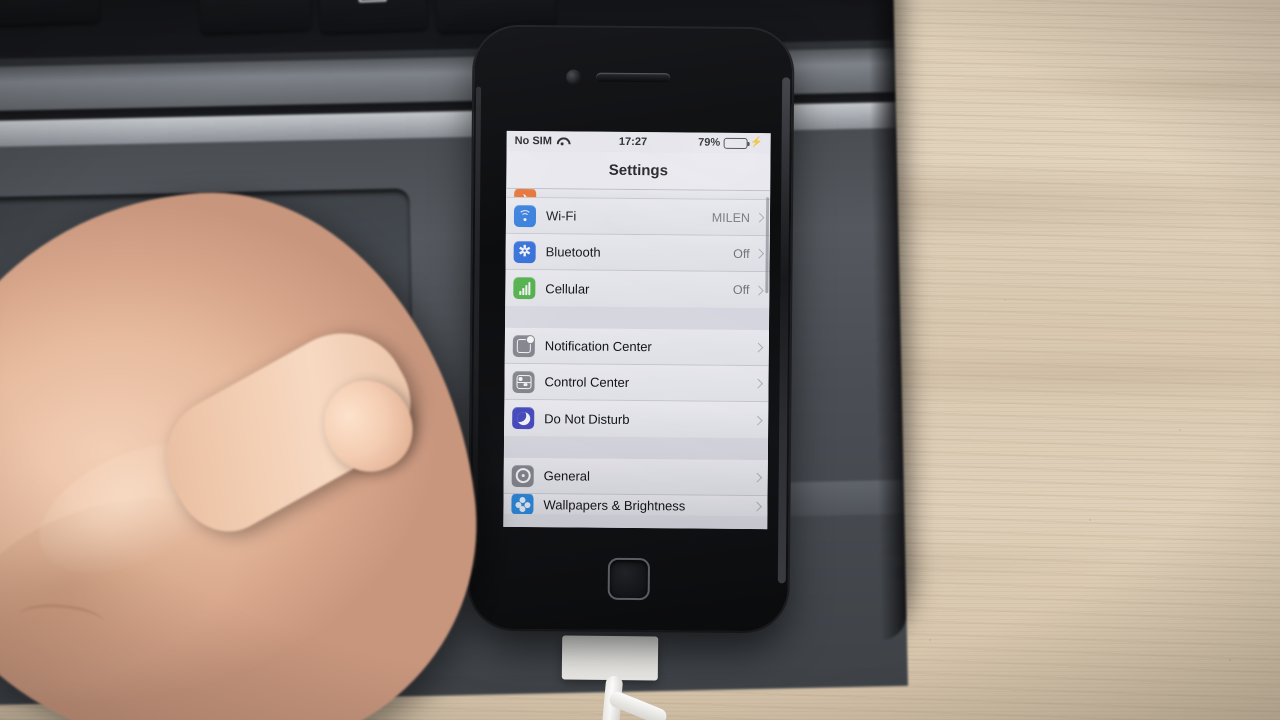 Image resolution: width=1280 pixels, height=720 pixels. What do you see at coordinates (587, 382) in the screenshot?
I see `settings-row-label: Control Center` at bounding box center [587, 382].